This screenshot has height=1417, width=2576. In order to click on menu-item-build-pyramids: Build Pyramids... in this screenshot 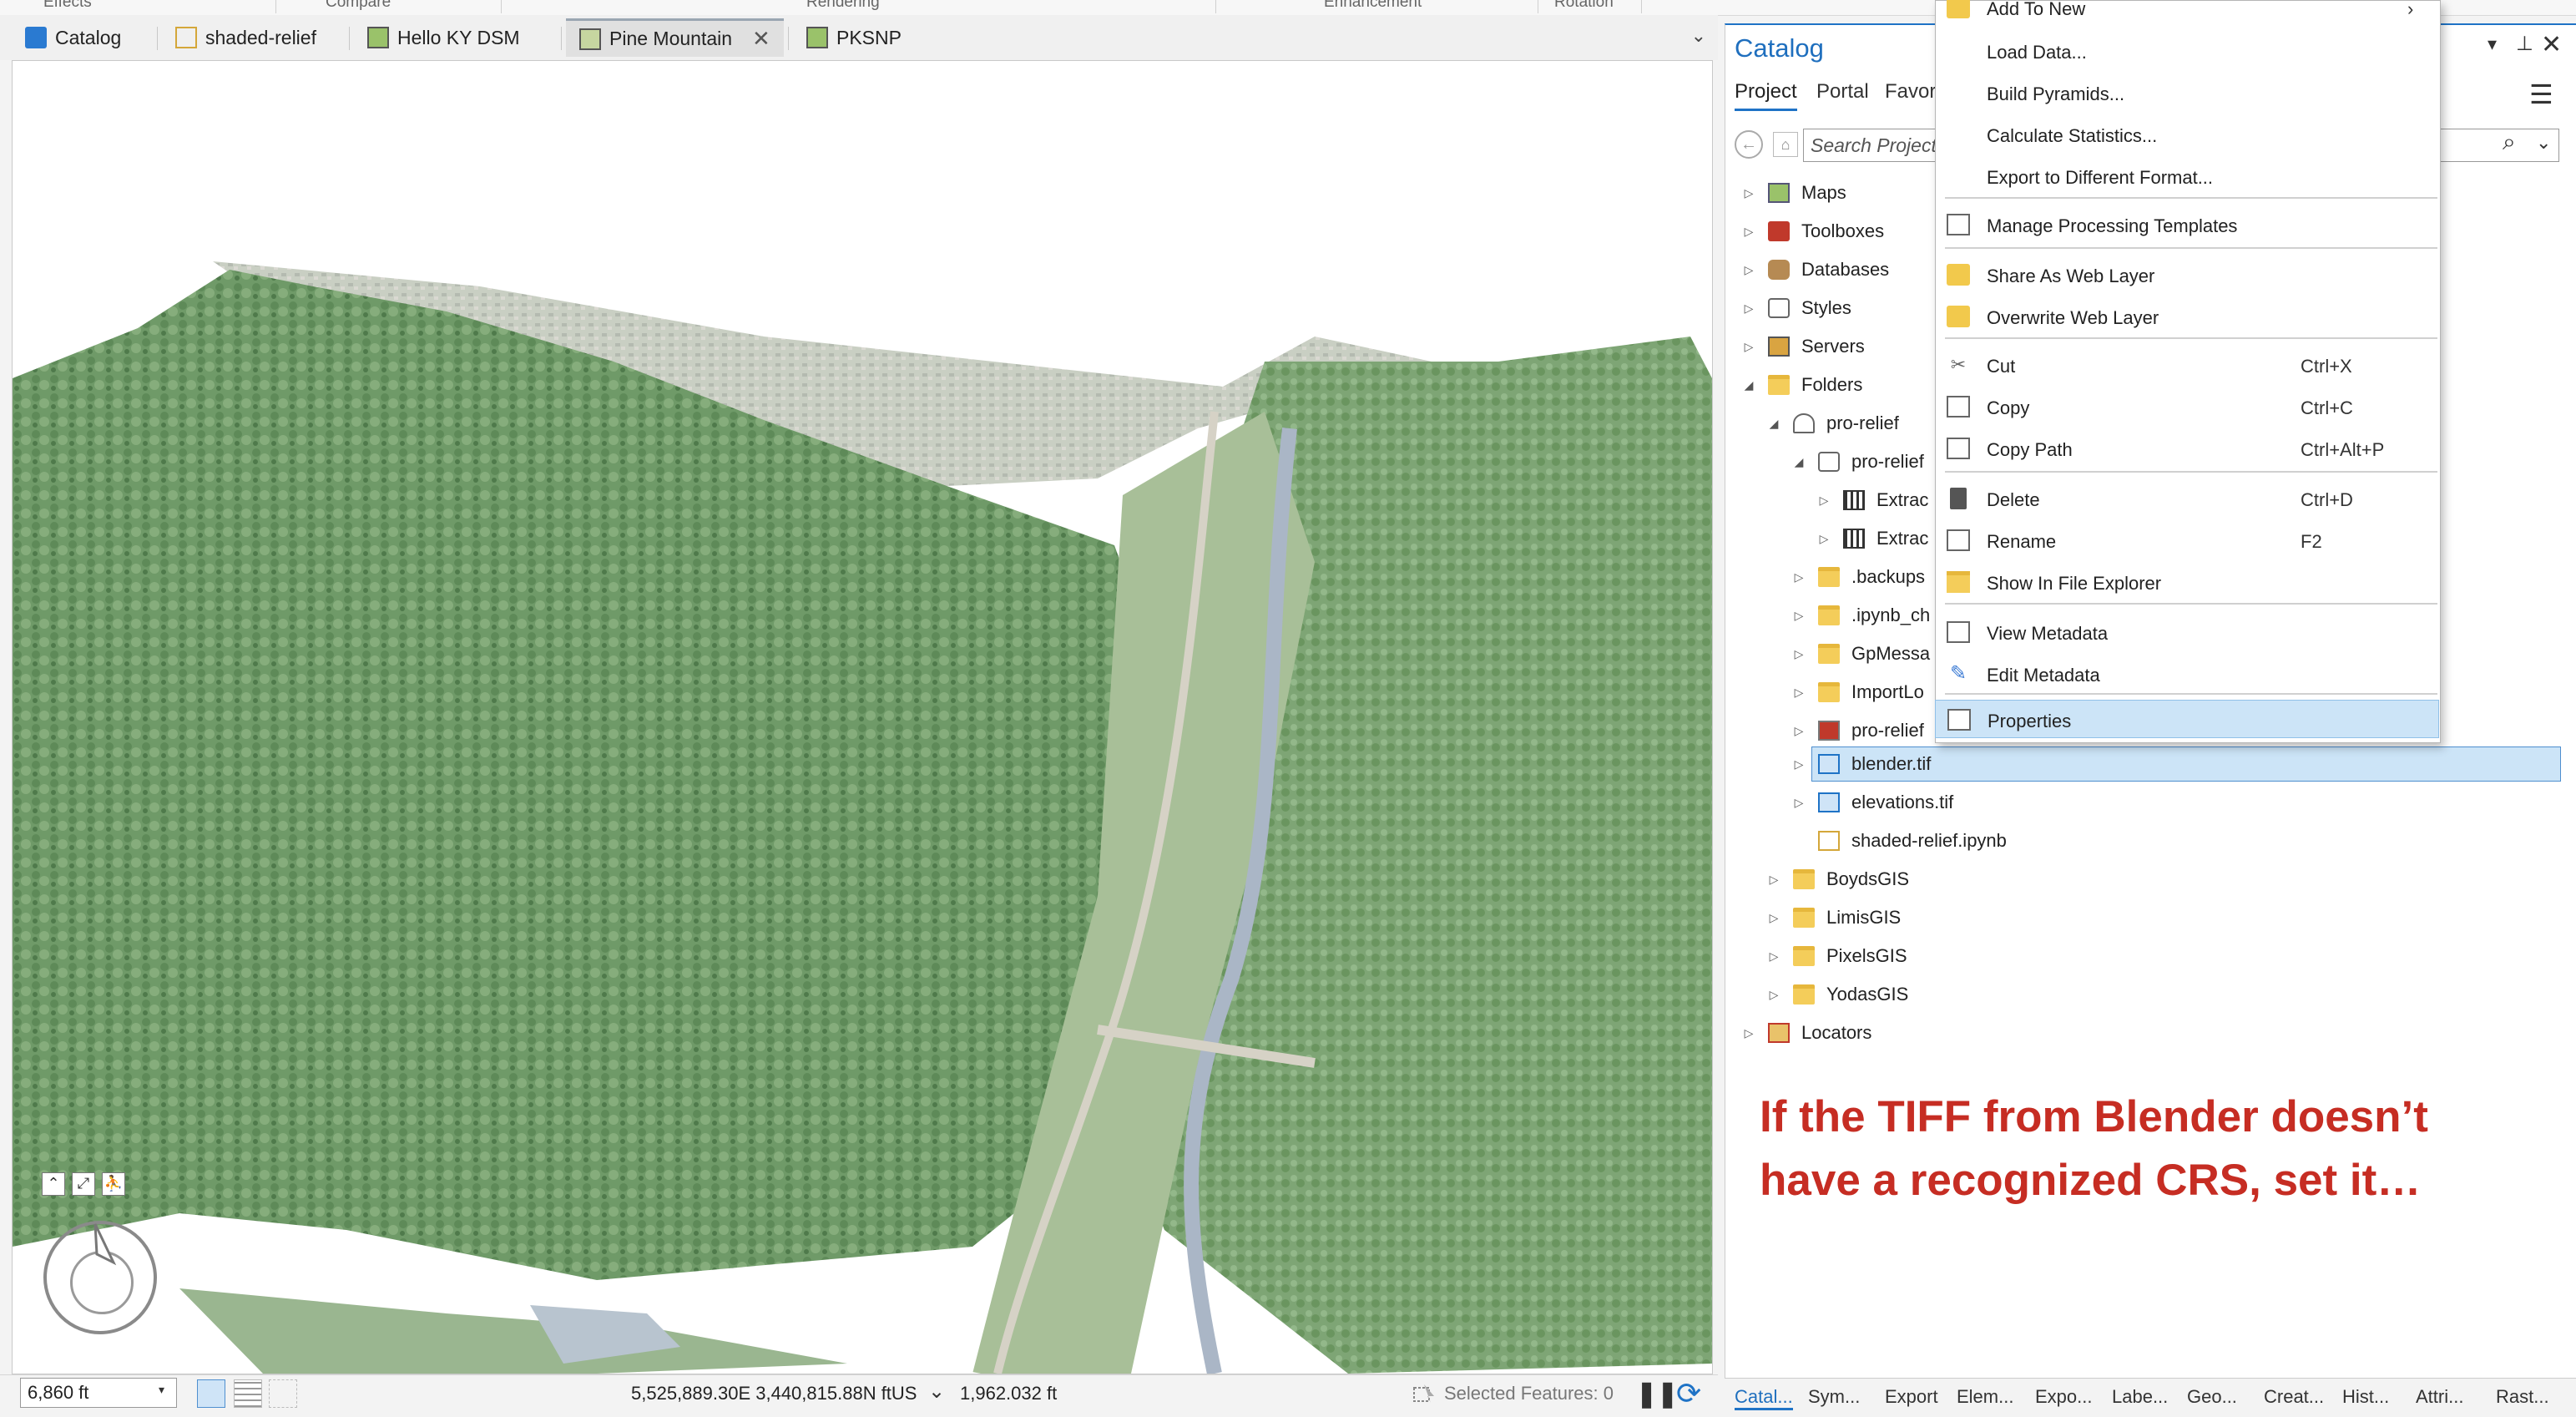, I will do `click(2187, 93)`.